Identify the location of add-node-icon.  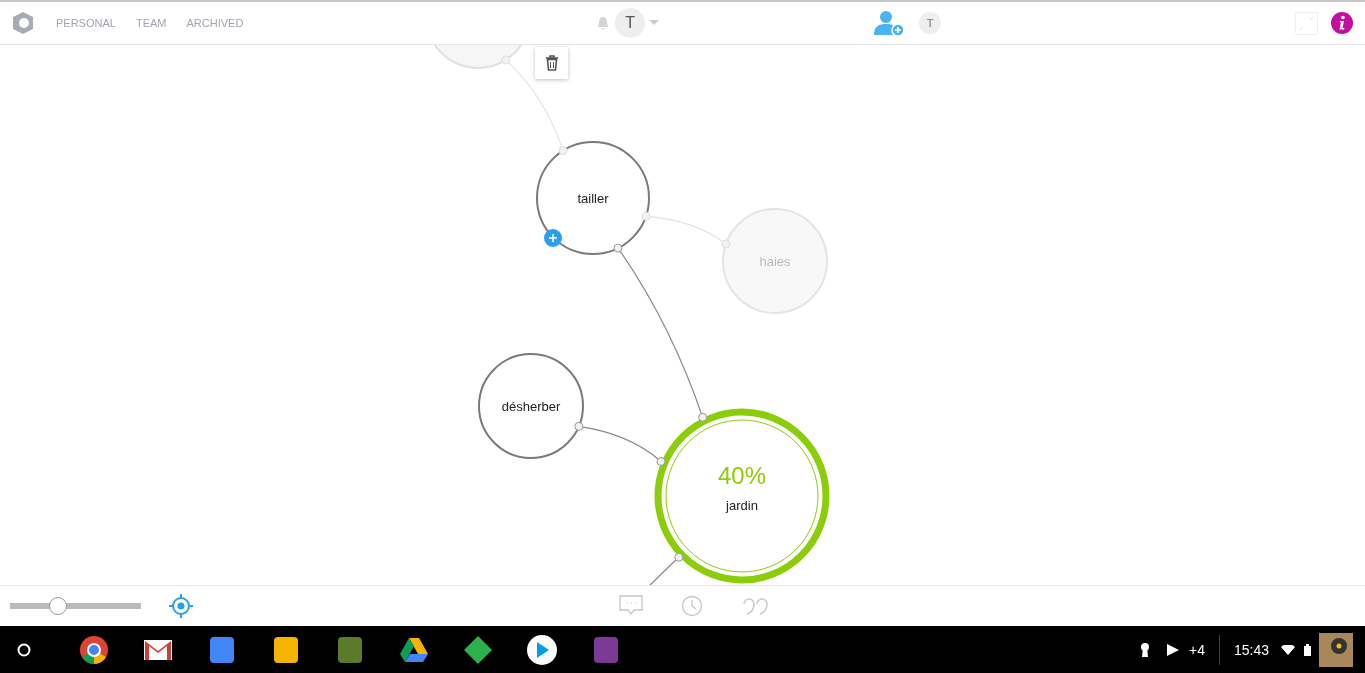
(553, 238).